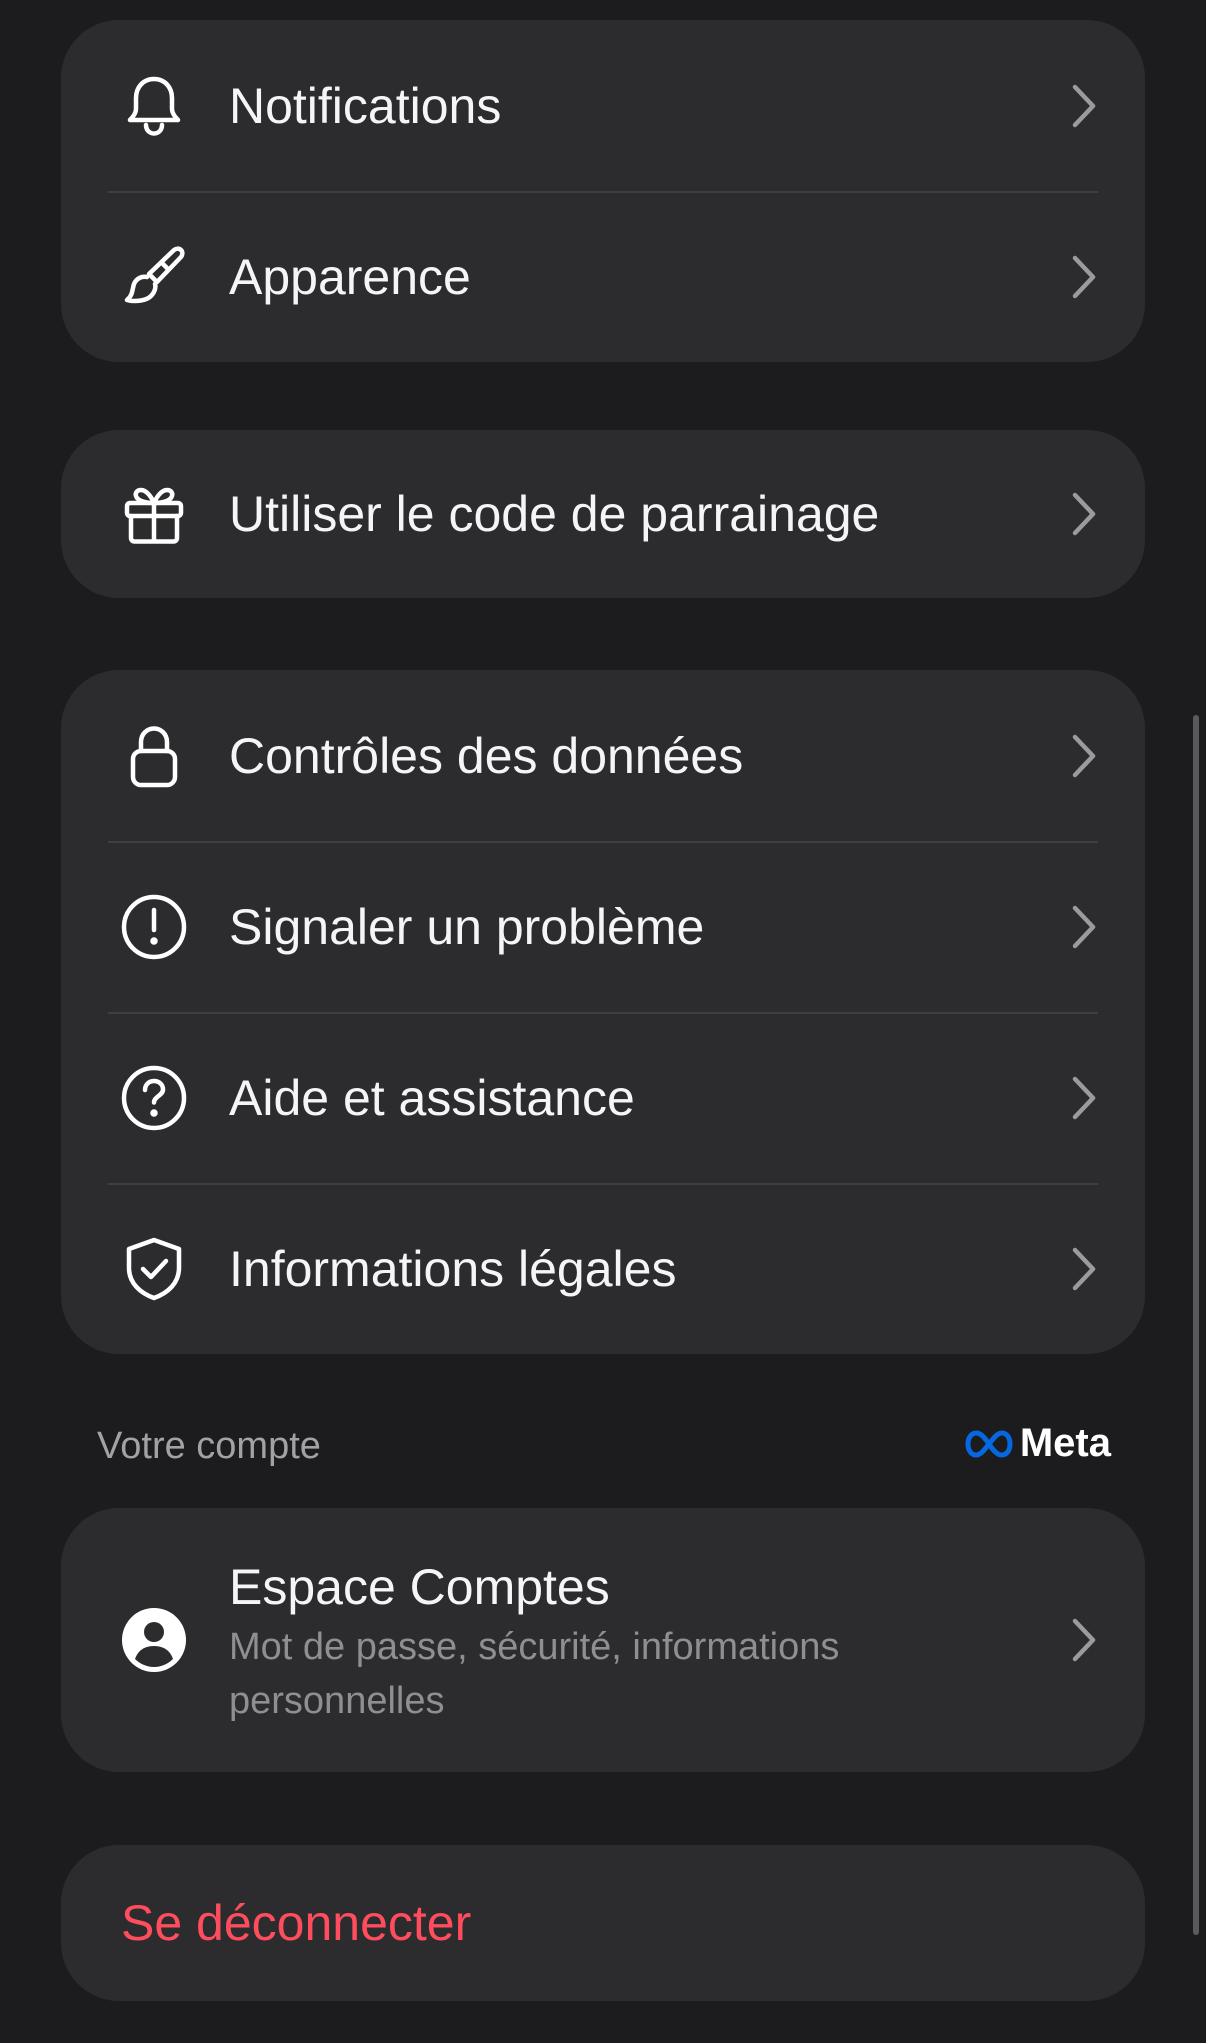 This screenshot has width=1206, height=2043. What do you see at coordinates (350, 276) in the screenshot?
I see `appearance-label: Apparence` at bounding box center [350, 276].